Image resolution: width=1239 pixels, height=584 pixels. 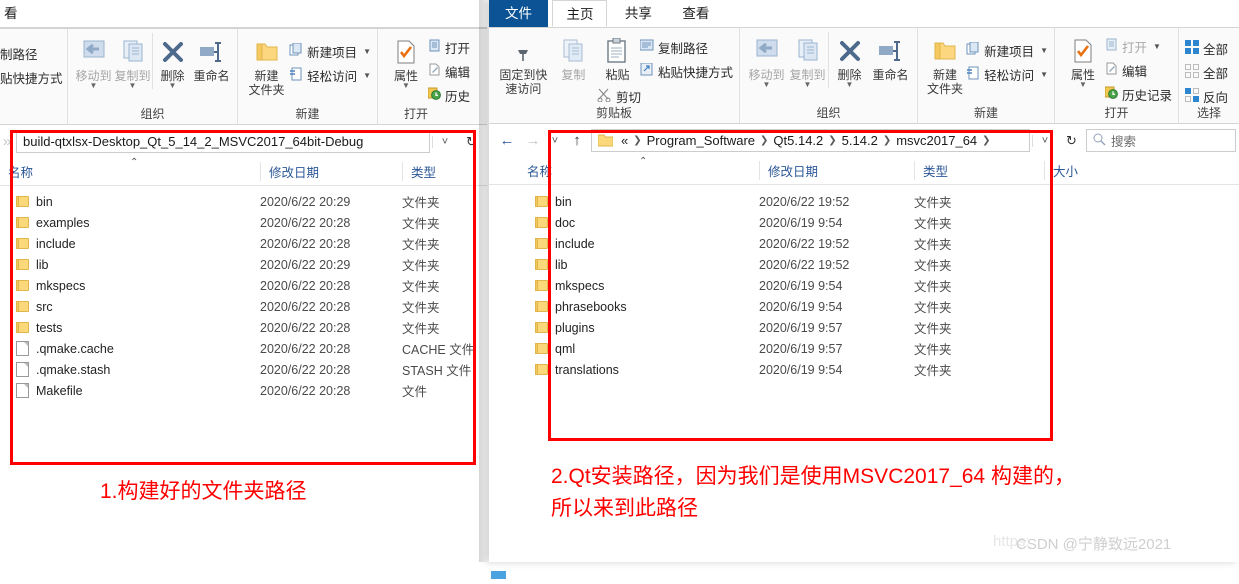 What do you see at coordinates (617, 57) in the screenshot?
I see `paste-button: 粘贴` at bounding box center [617, 57].